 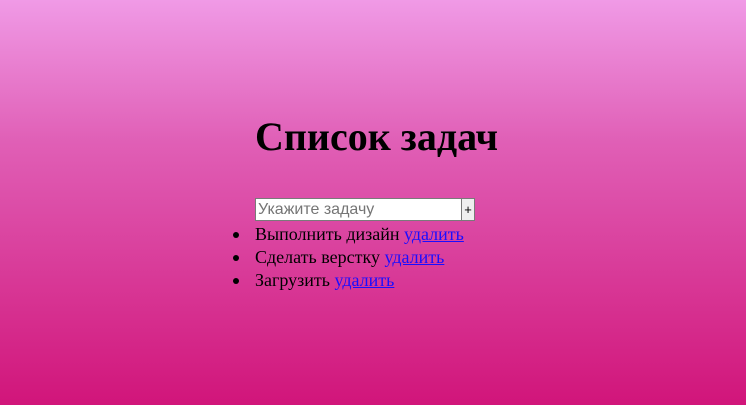 I want to click on task-item: Выполнить дизайн удалить, so click(x=348, y=234).